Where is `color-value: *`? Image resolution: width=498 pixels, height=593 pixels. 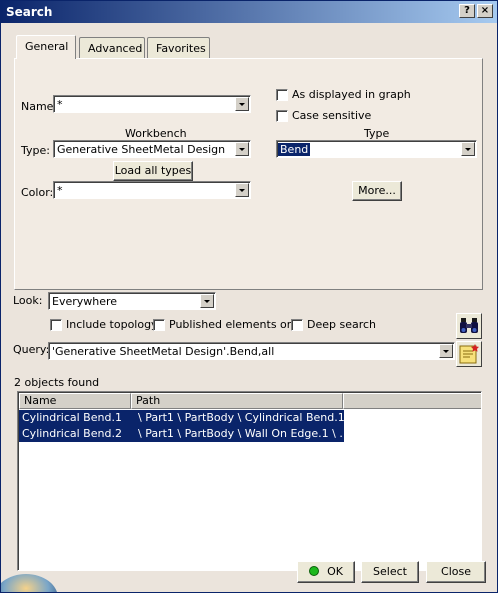
color-value: * is located at coordinates (60, 190).